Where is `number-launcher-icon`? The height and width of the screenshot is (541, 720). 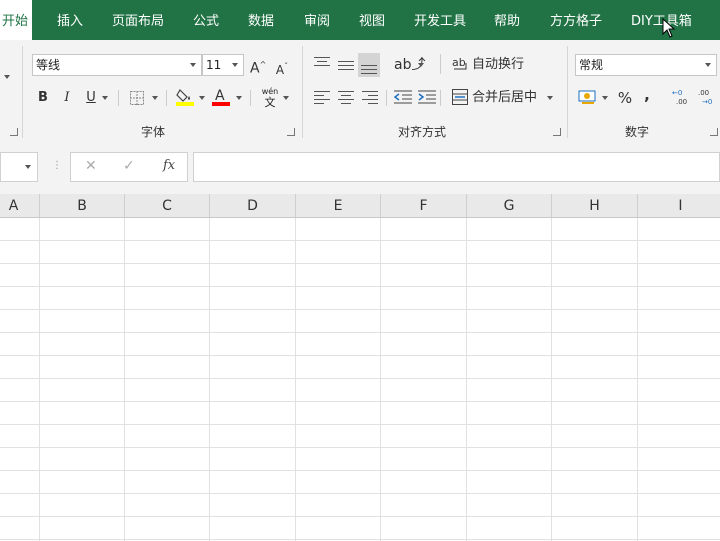
number-launcher-icon is located at coordinates (714, 132).